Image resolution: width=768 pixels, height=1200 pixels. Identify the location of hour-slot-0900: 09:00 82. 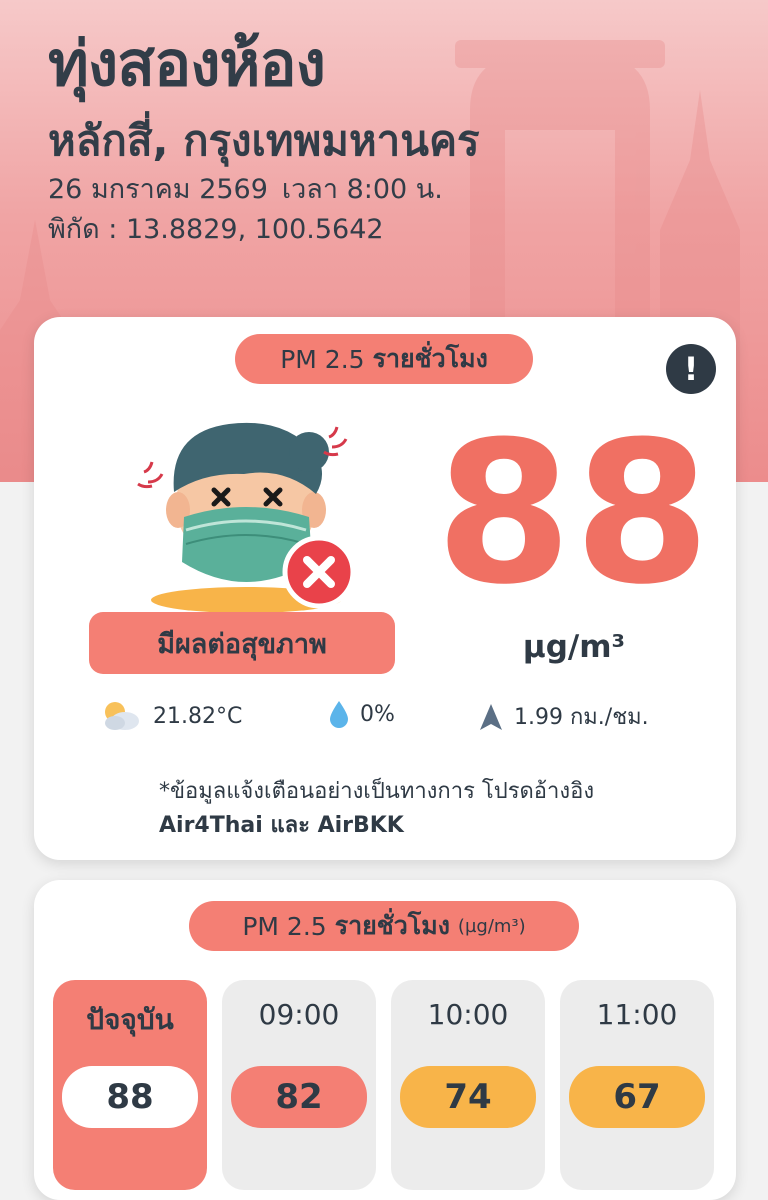
(299, 1085).